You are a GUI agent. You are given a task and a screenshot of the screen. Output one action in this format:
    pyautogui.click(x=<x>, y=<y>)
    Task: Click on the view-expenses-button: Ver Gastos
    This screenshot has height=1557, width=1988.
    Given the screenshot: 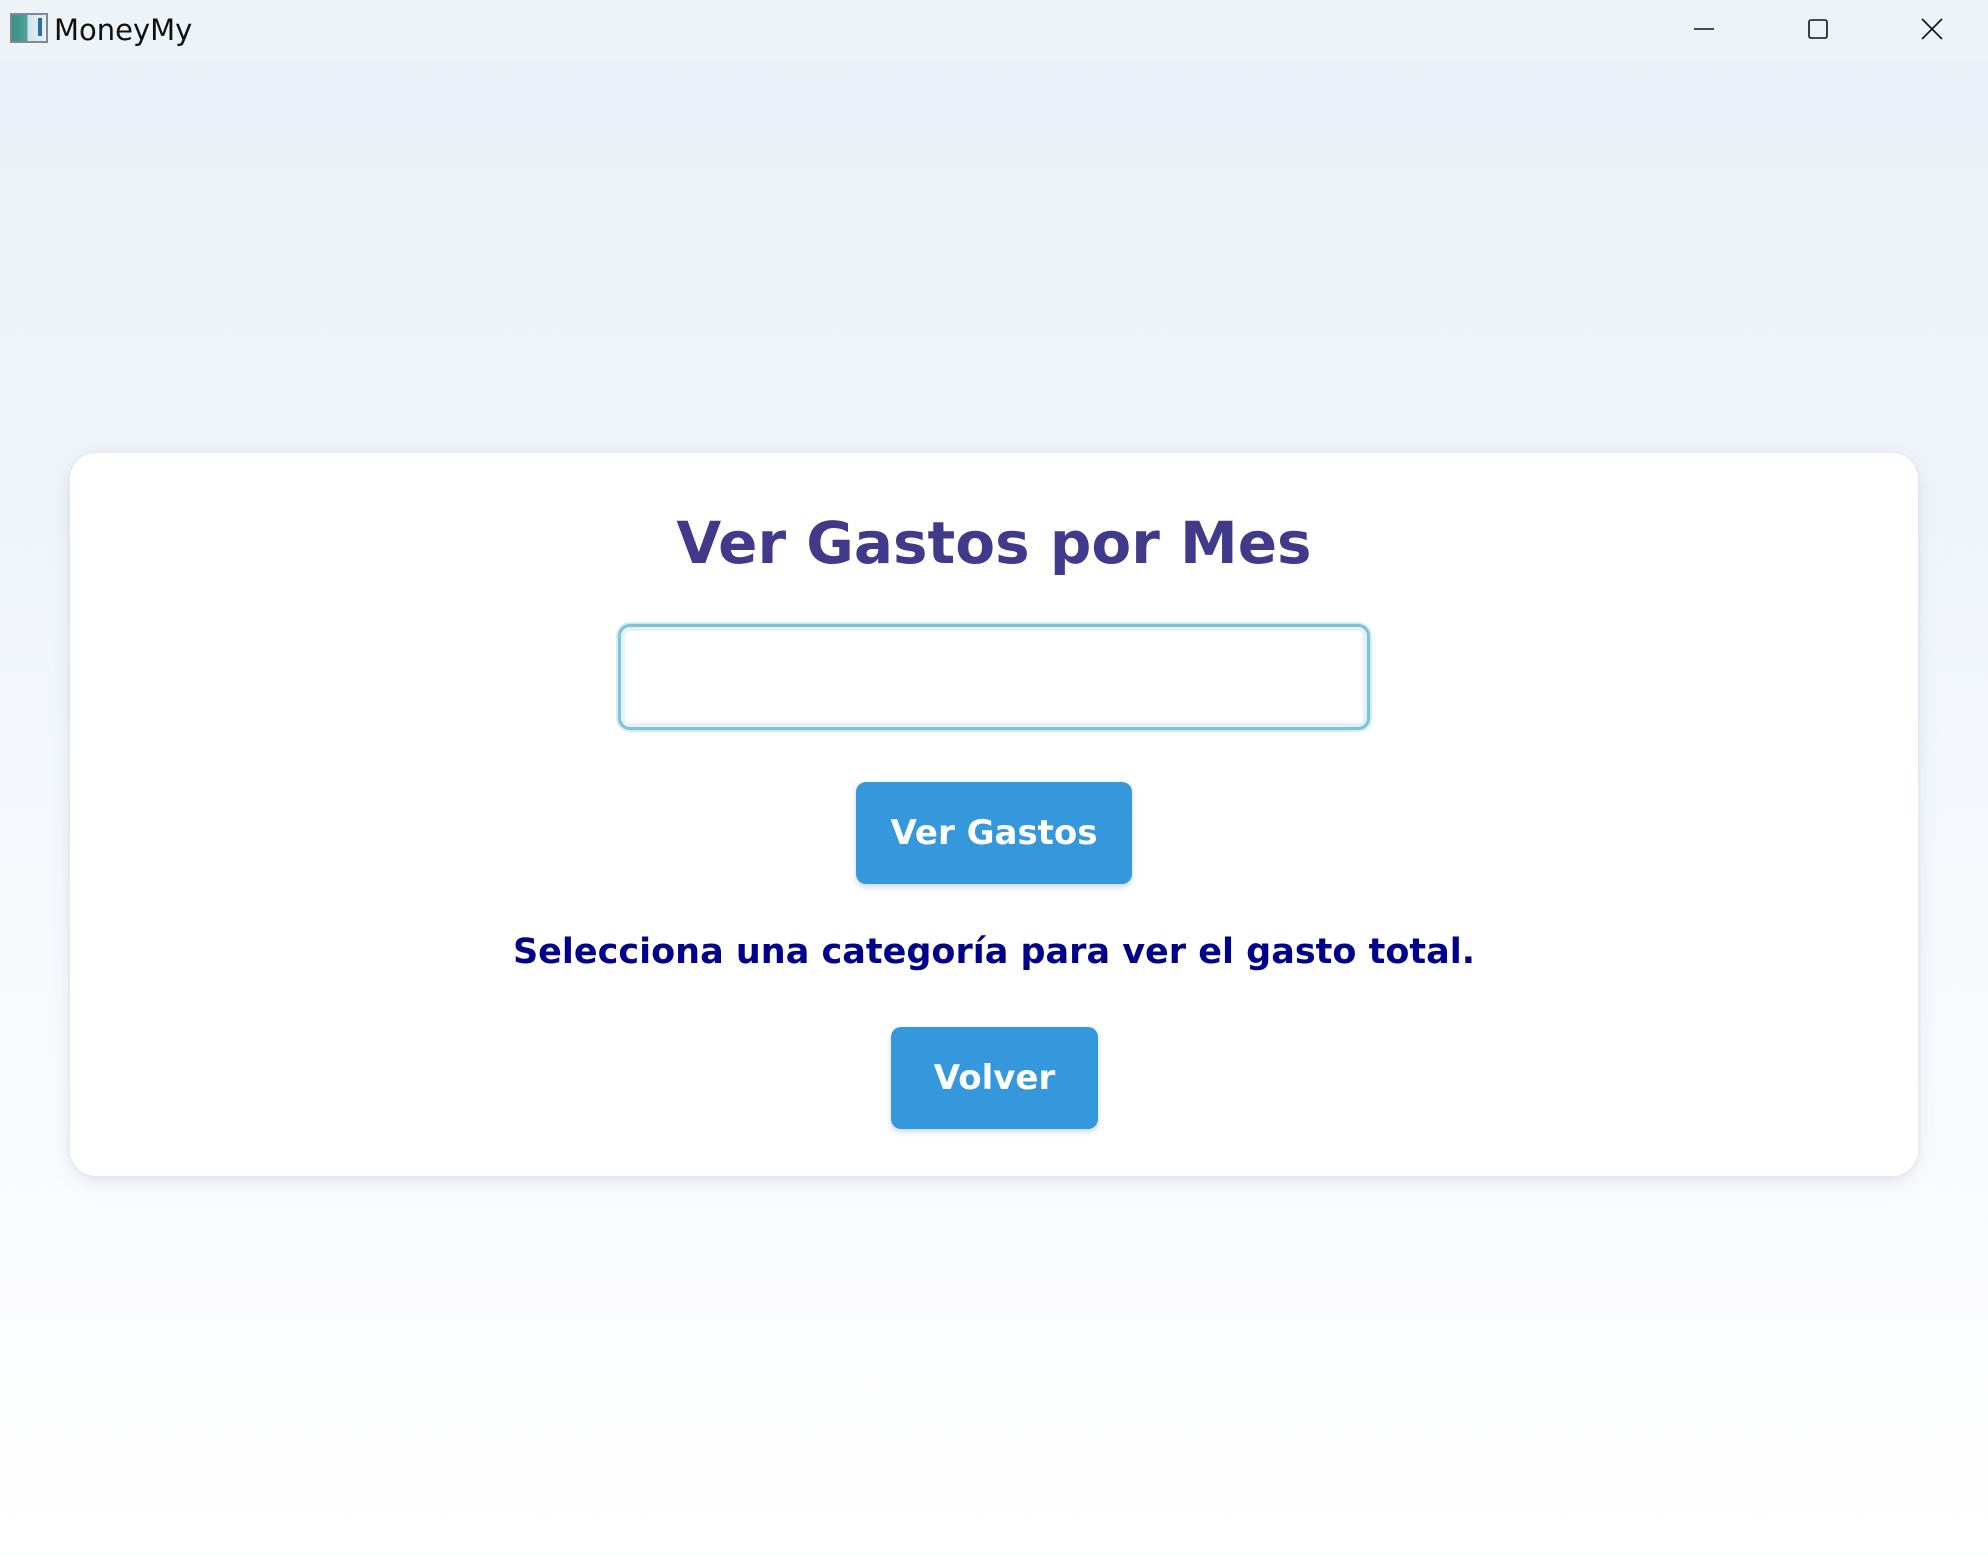 What is the action you would take?
    pyautogui.click(x=994, y=833)
    